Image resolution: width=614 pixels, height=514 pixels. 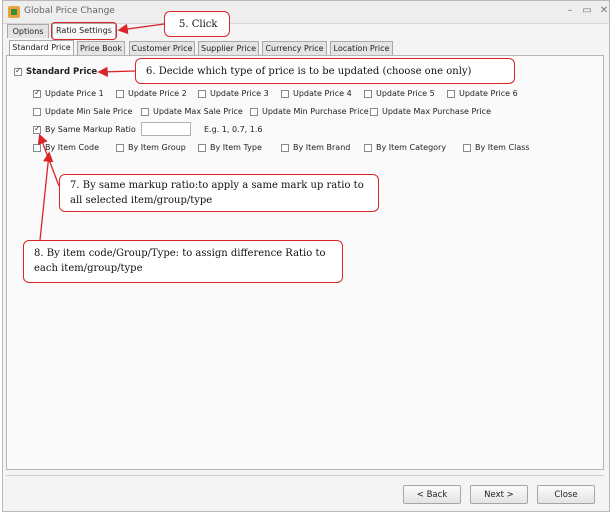 I want to click on option-label: Update Max Sale Price, so click(x=198, y=111).